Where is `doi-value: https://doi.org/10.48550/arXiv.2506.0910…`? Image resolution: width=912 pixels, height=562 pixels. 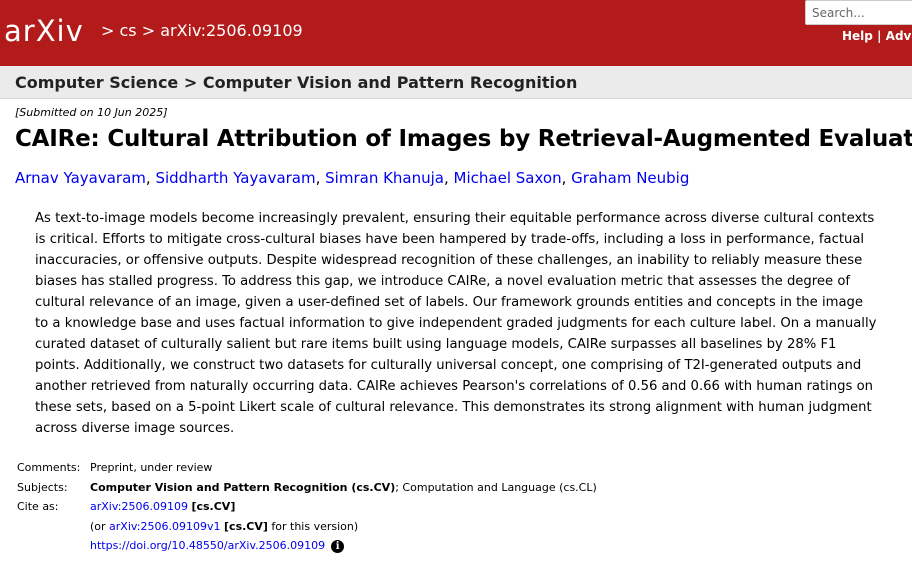 doi-value: https://doi.org/10.48550/arXiv.2506.0910… is located at coordinates (343, 549).